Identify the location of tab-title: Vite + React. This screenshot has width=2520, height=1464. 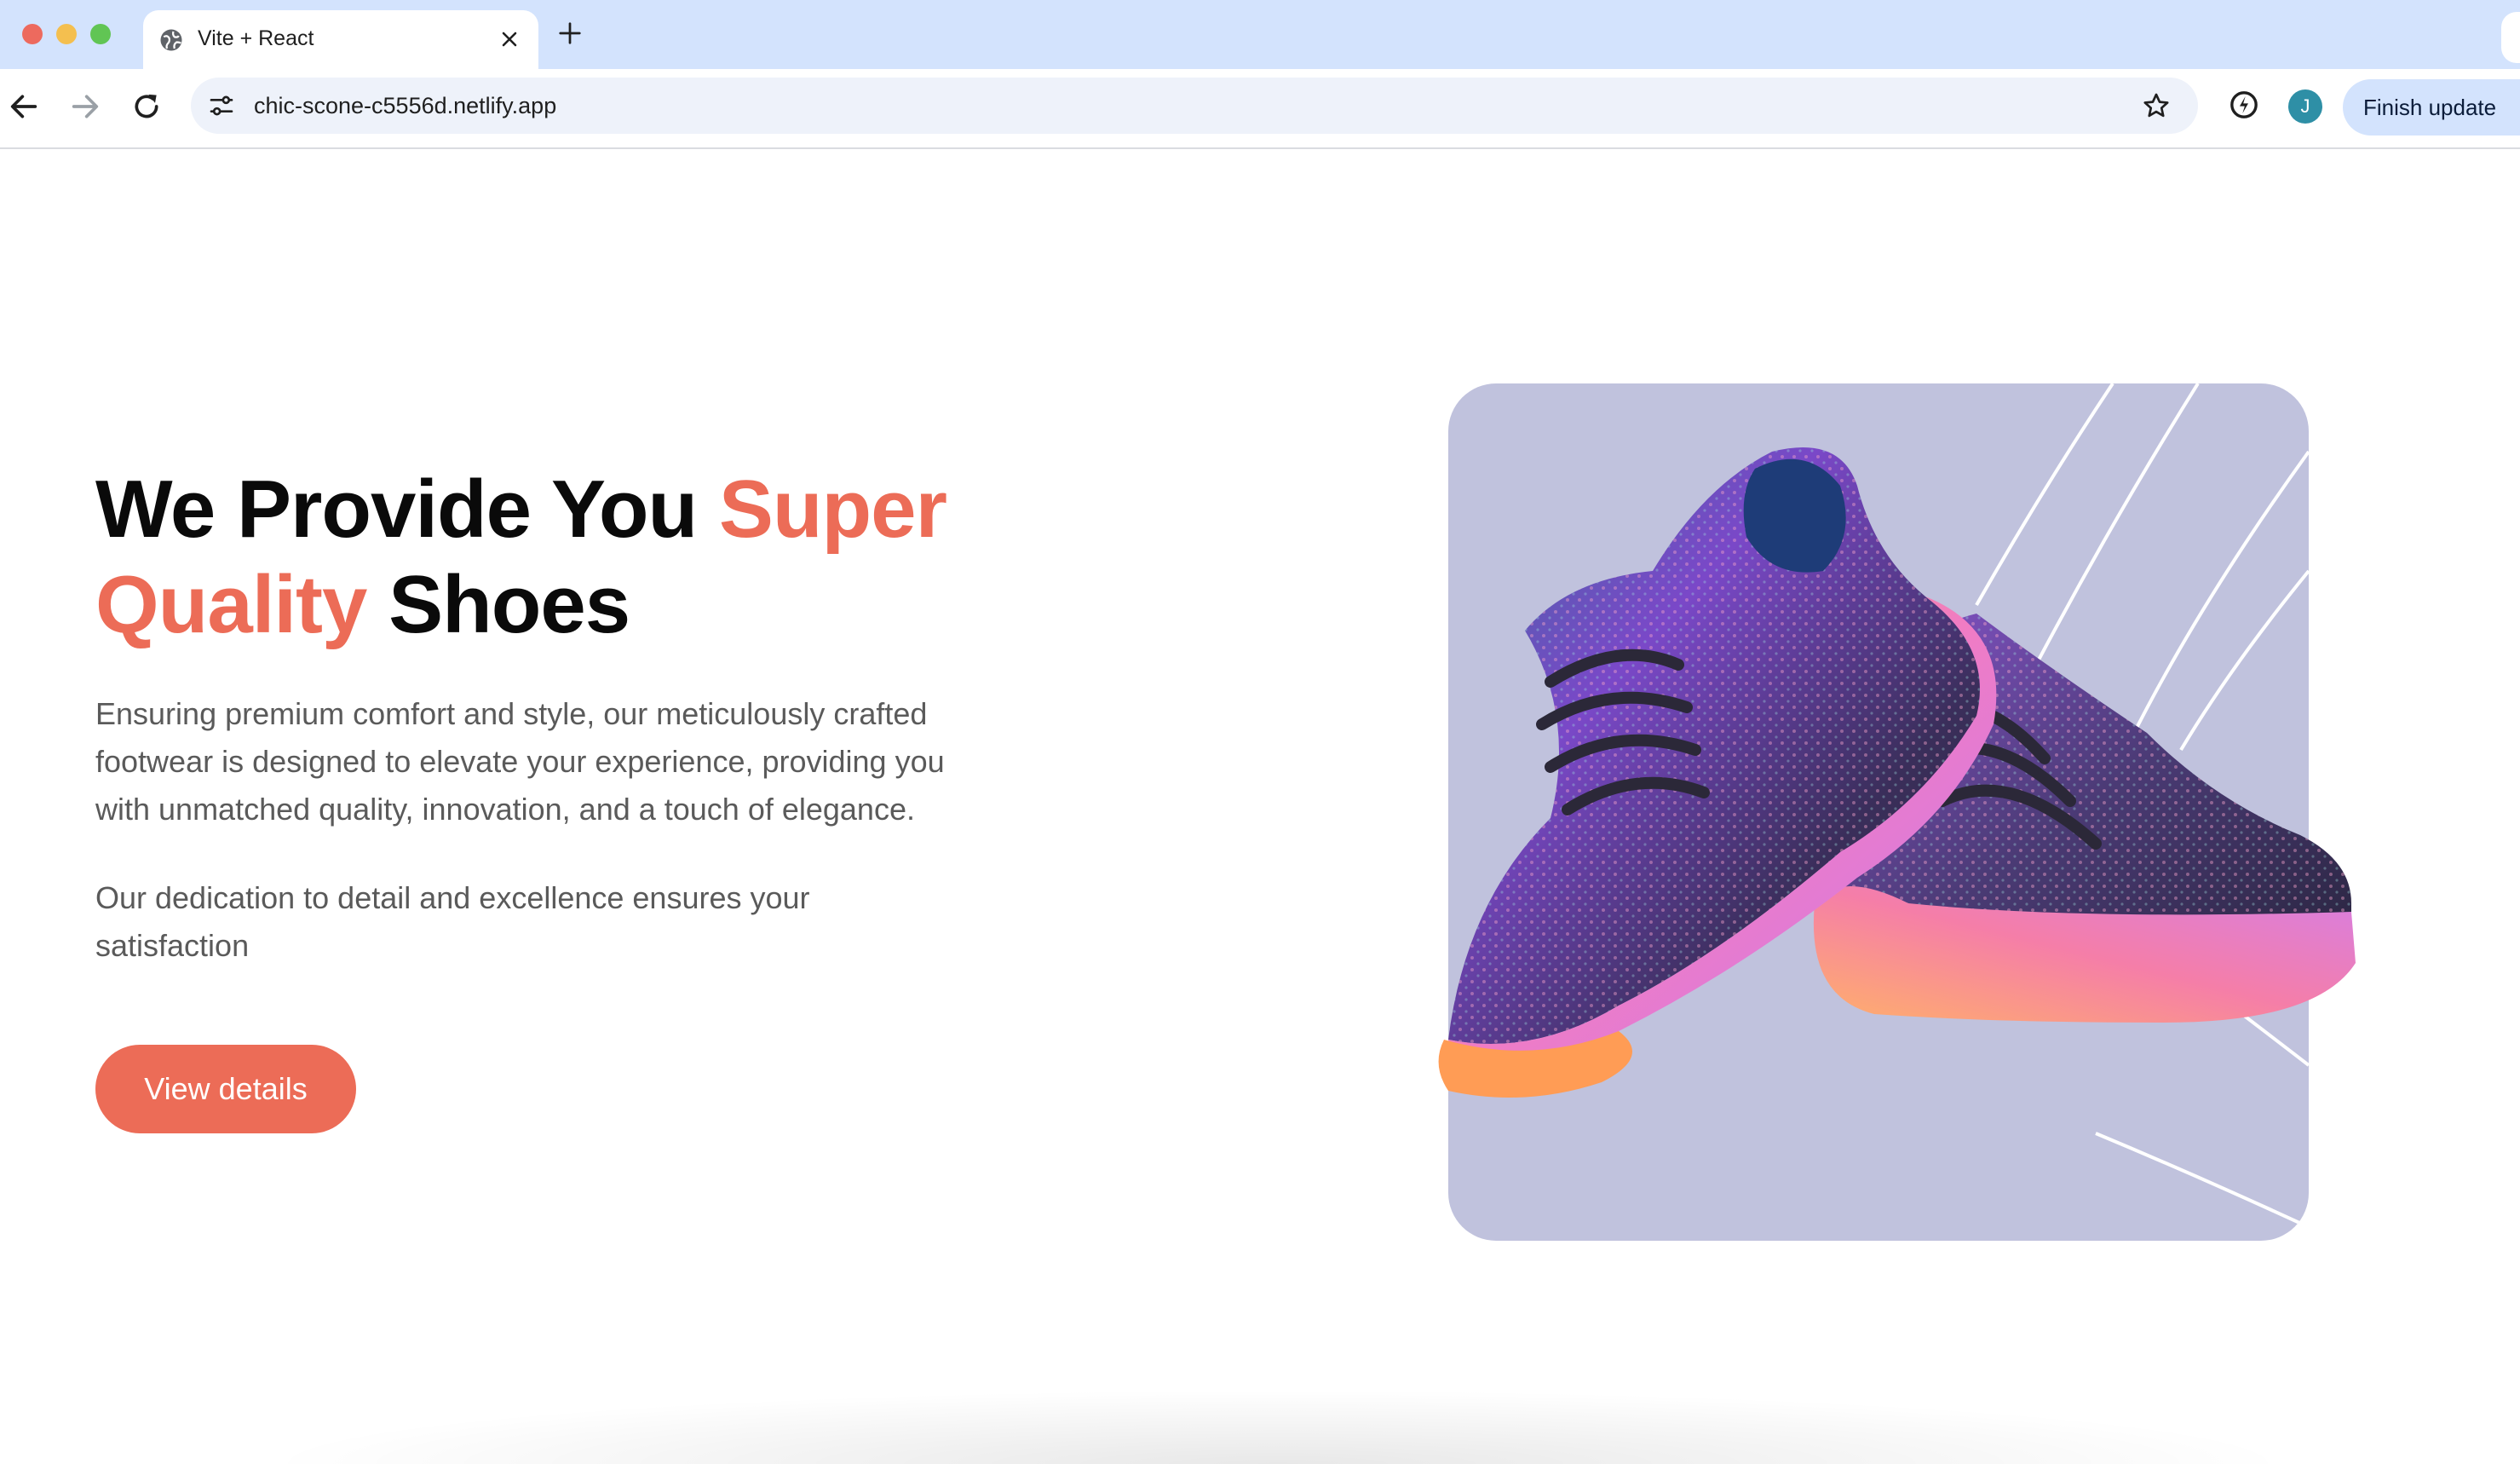
(256, 38).